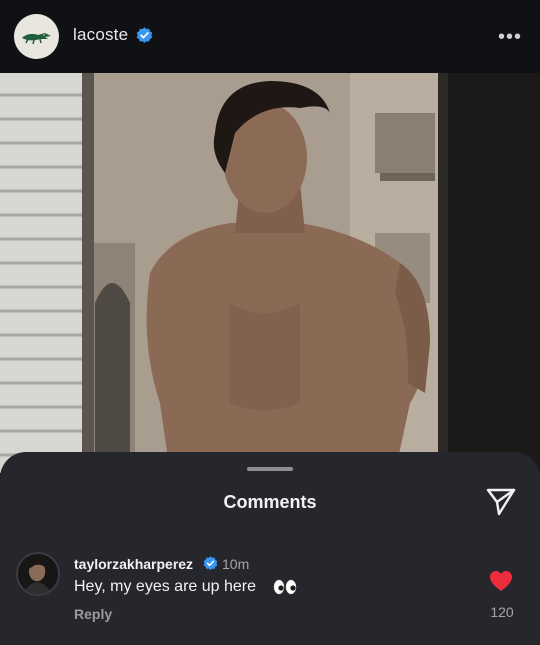  I want to click on commenter-username: taylorzakharperez, so click(133, 564).